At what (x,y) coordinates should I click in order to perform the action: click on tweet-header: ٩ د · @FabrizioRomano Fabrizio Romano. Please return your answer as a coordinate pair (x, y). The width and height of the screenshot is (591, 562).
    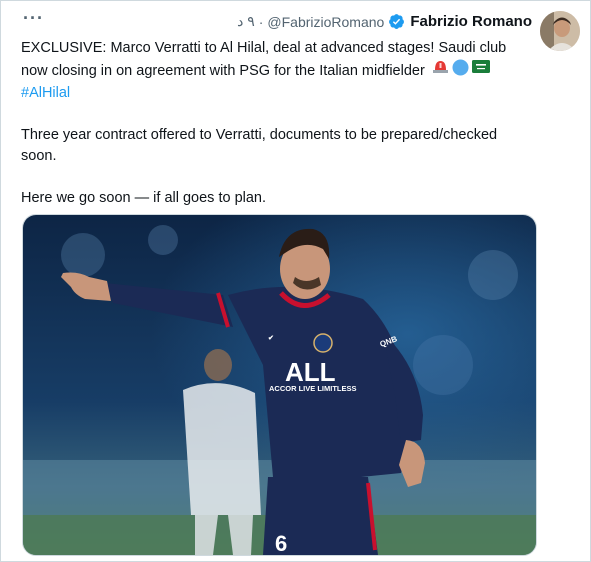
    Looking at the image, I should click on (384, 21).